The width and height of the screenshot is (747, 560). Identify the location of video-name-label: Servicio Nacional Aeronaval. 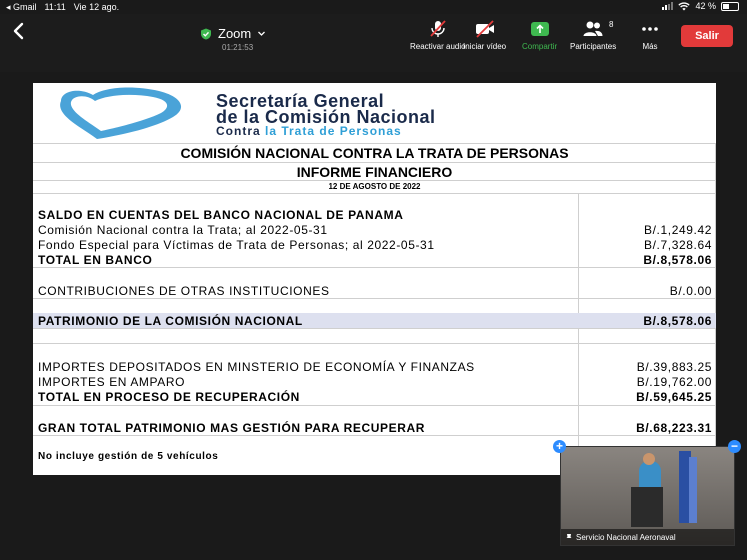
(626, 537).